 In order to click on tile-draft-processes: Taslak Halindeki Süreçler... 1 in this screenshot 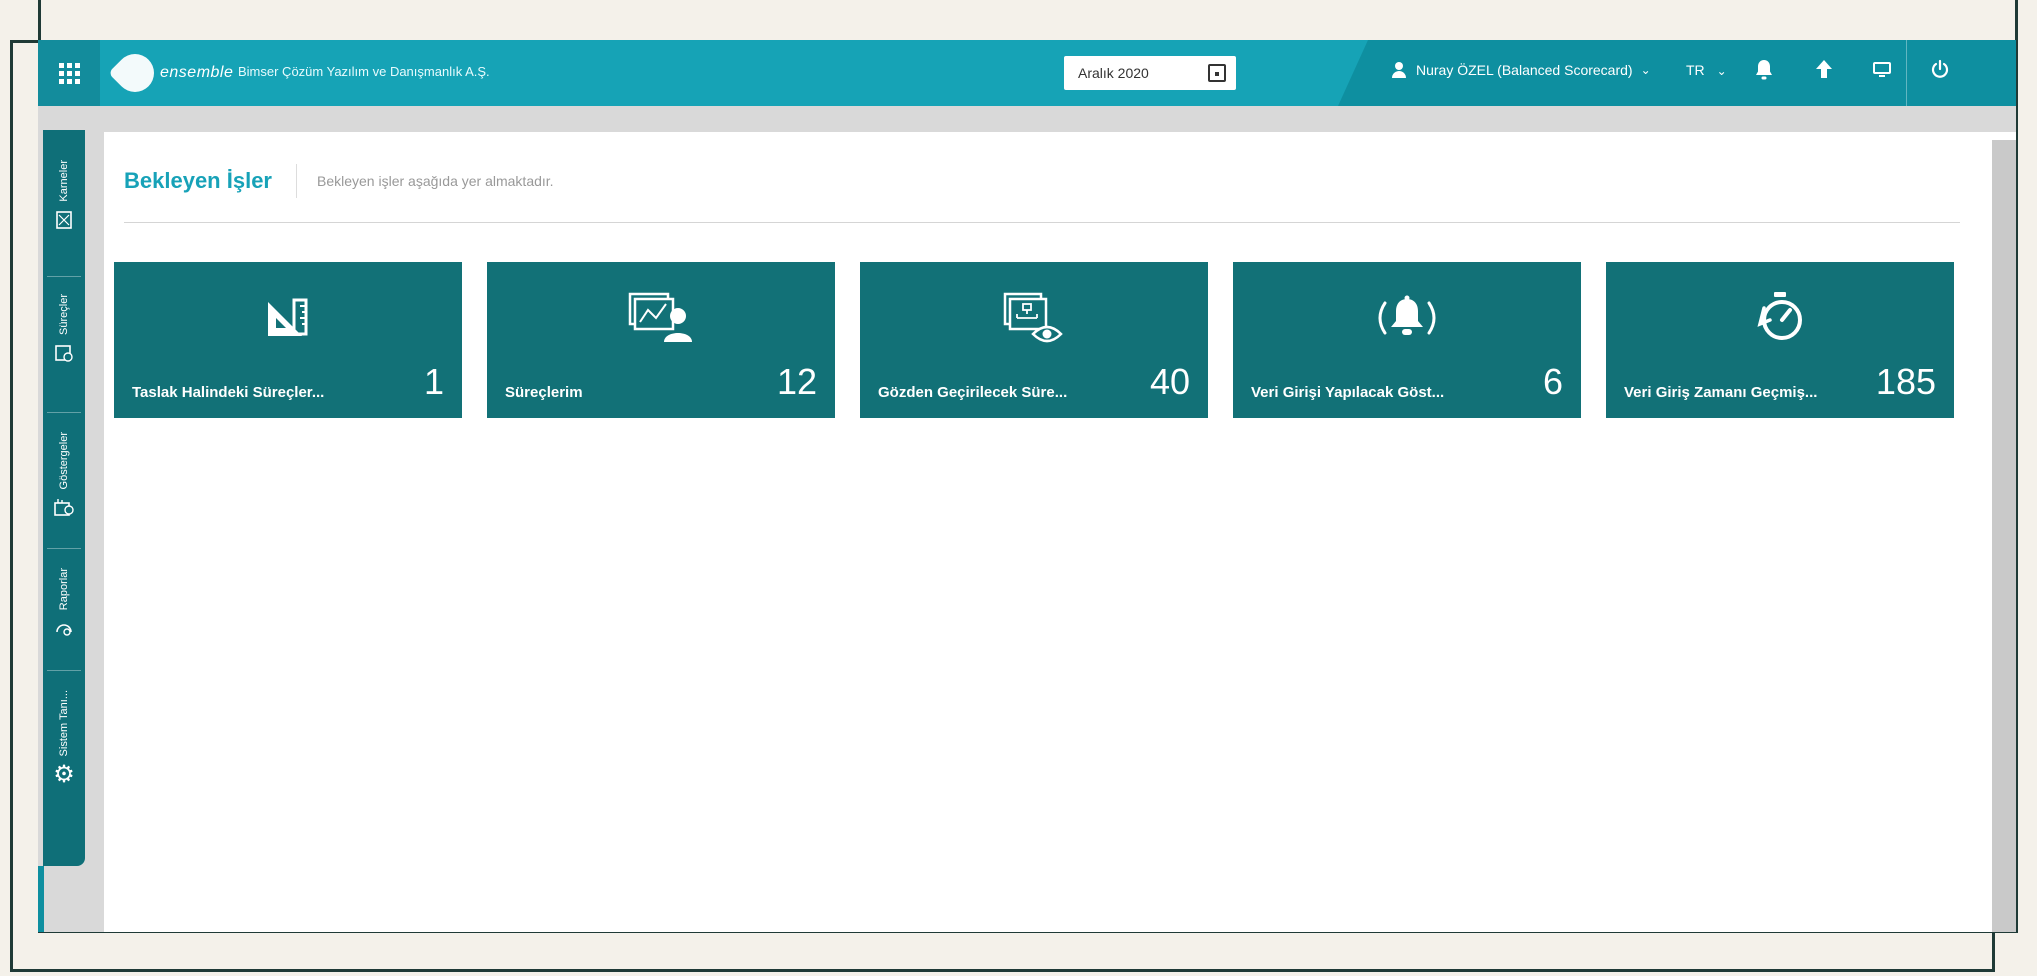, I will do `click(288, 340)`.